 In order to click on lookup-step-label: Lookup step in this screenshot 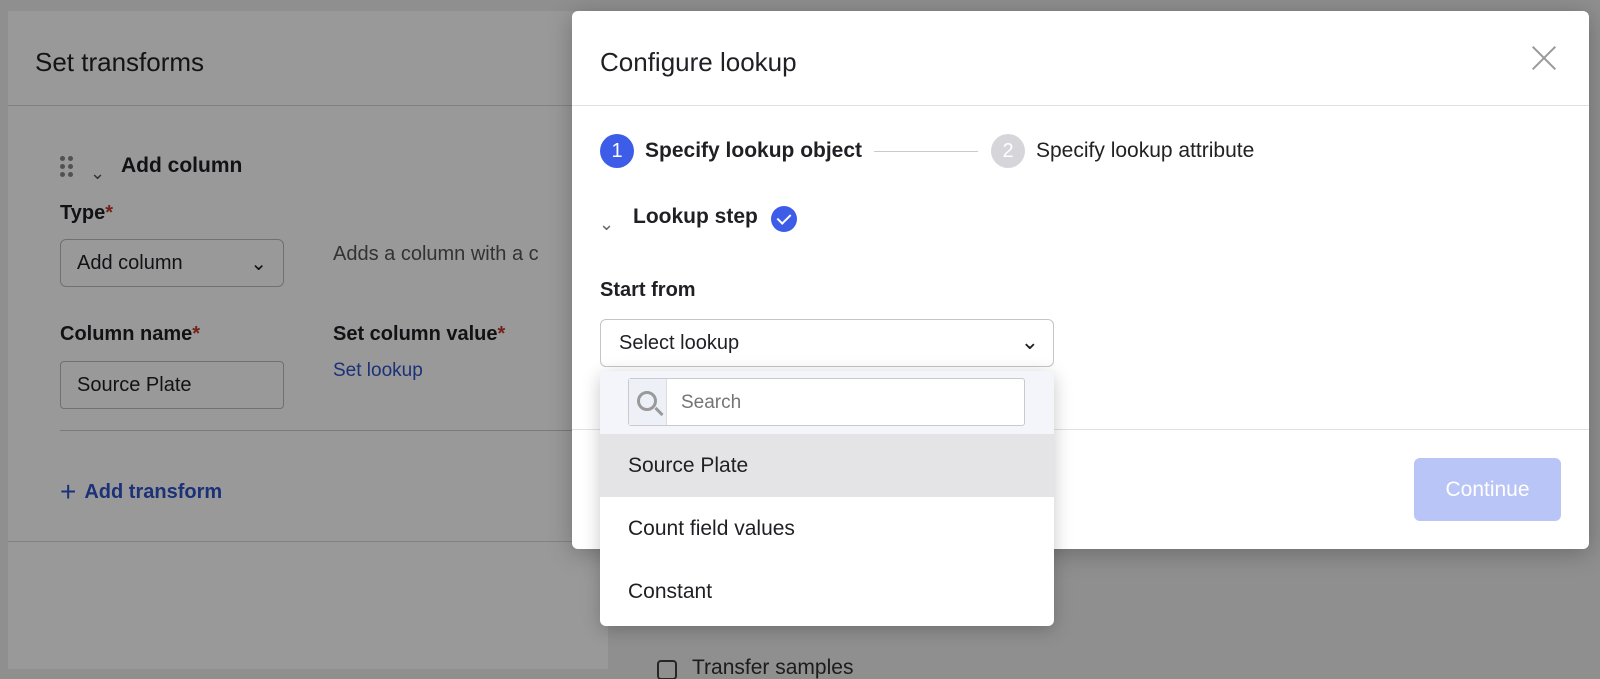, I will do `click(695, 217)`.